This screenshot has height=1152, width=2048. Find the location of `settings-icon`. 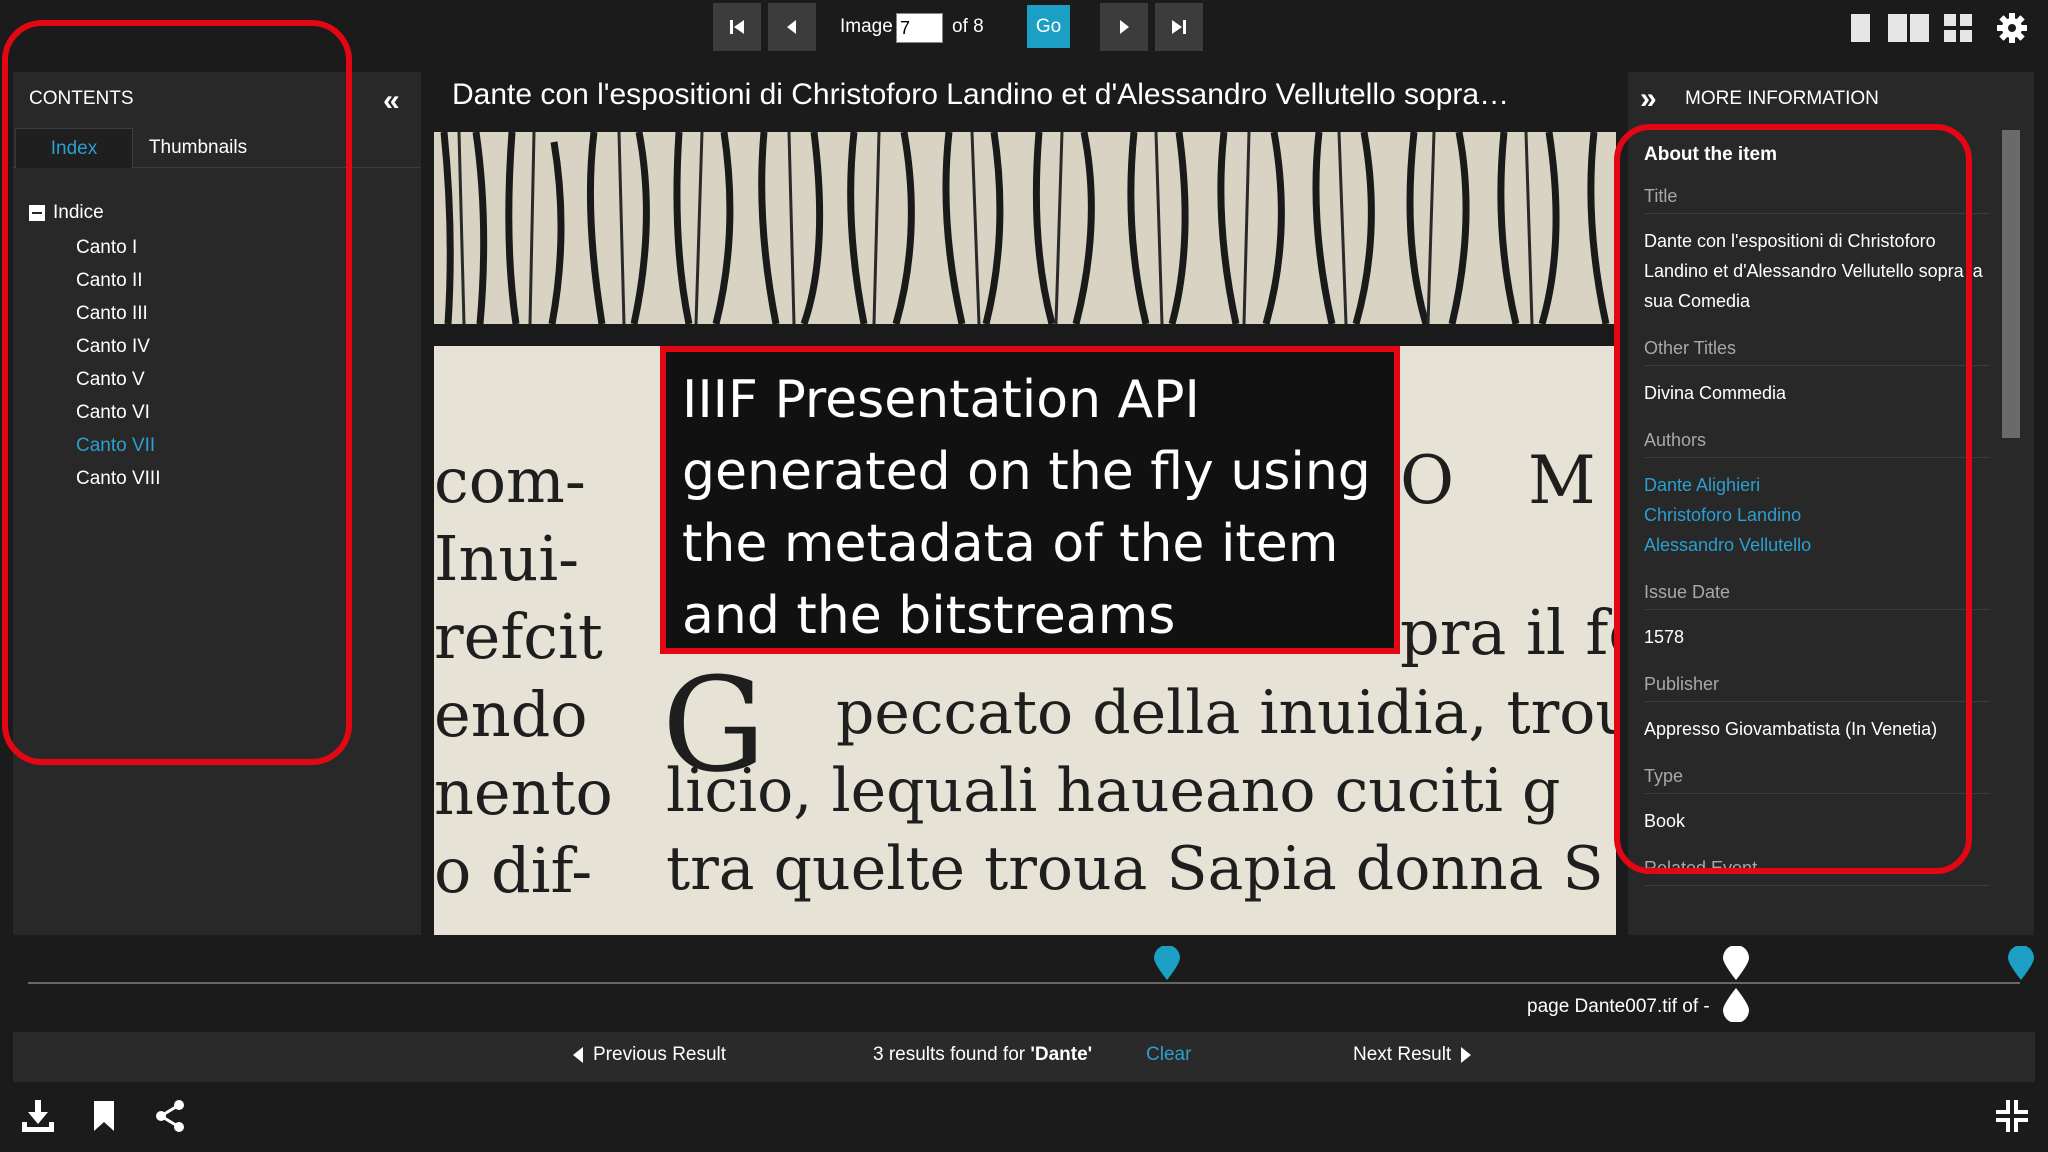

settings-icon is located at coordinates (2012, 28).